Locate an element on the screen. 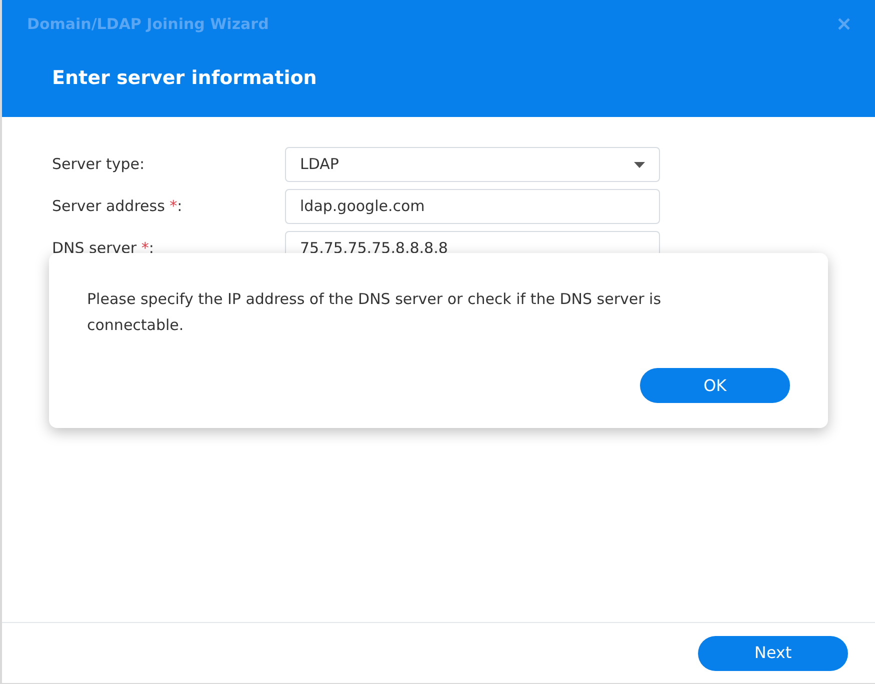  field-label: DNS server *: is located at coordinates (103, 249).